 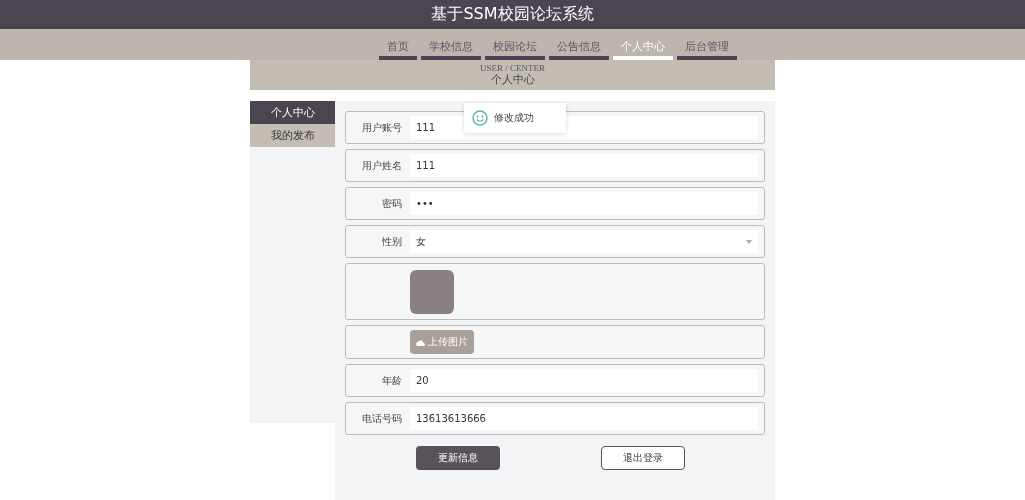 What do you see at coordinates (584, 241) in the screenshot?
I see `select-field: 女` at bounding box center [584, 241].